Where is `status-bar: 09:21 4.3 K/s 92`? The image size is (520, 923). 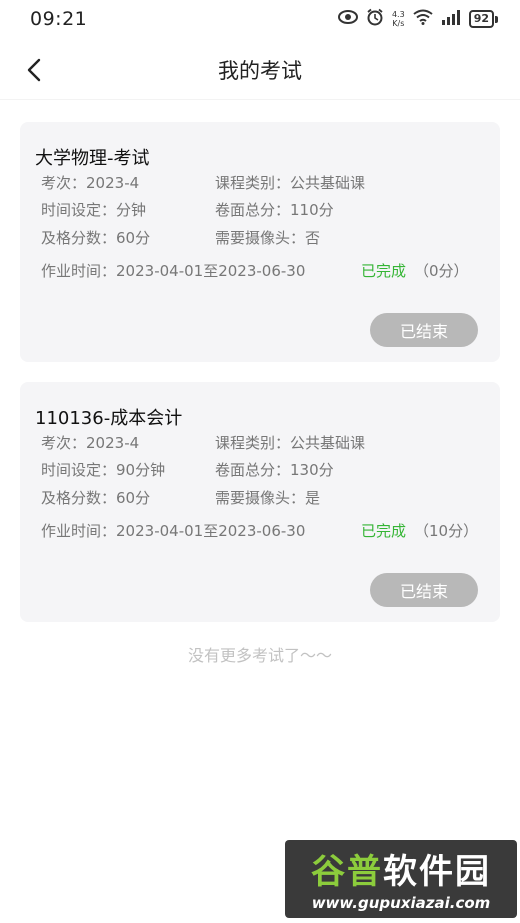 status-bar: 09:21 4.3 K/s 92 is located at coordinates (260, 19).